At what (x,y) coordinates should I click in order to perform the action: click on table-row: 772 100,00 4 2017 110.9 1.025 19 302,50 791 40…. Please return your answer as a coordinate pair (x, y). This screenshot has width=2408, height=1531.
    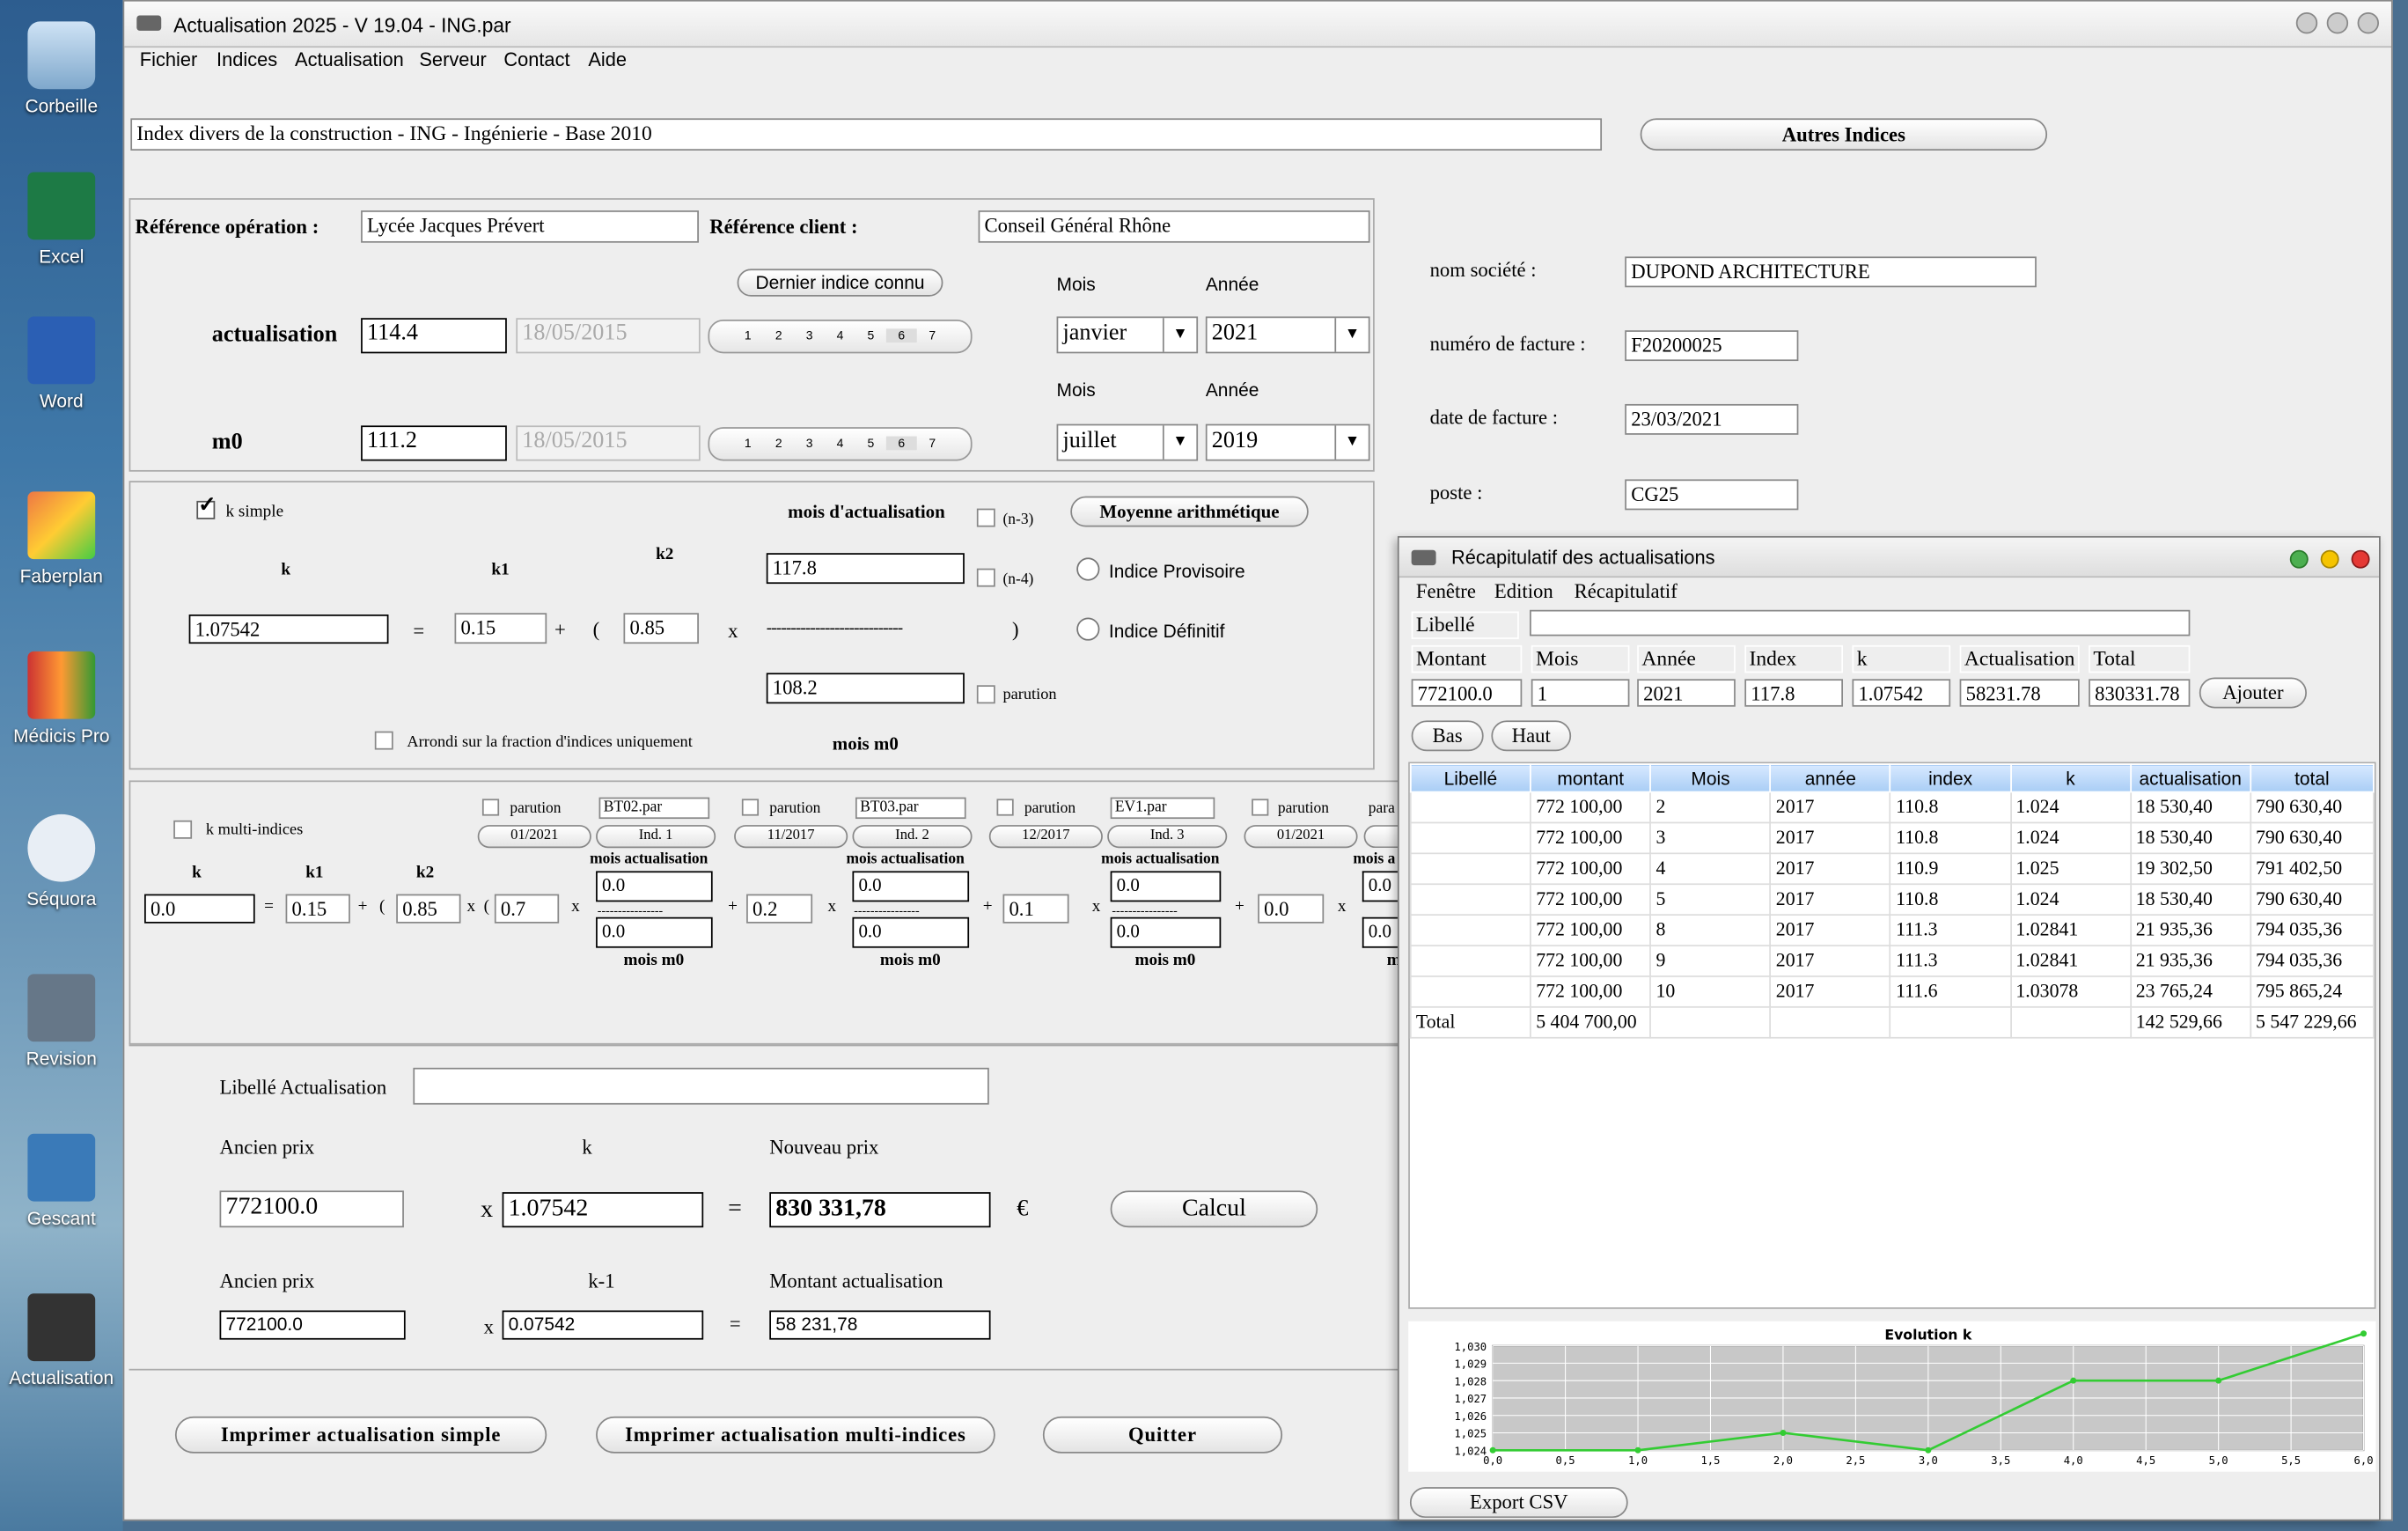
    Looking at the image, I should click on (1892, 869).